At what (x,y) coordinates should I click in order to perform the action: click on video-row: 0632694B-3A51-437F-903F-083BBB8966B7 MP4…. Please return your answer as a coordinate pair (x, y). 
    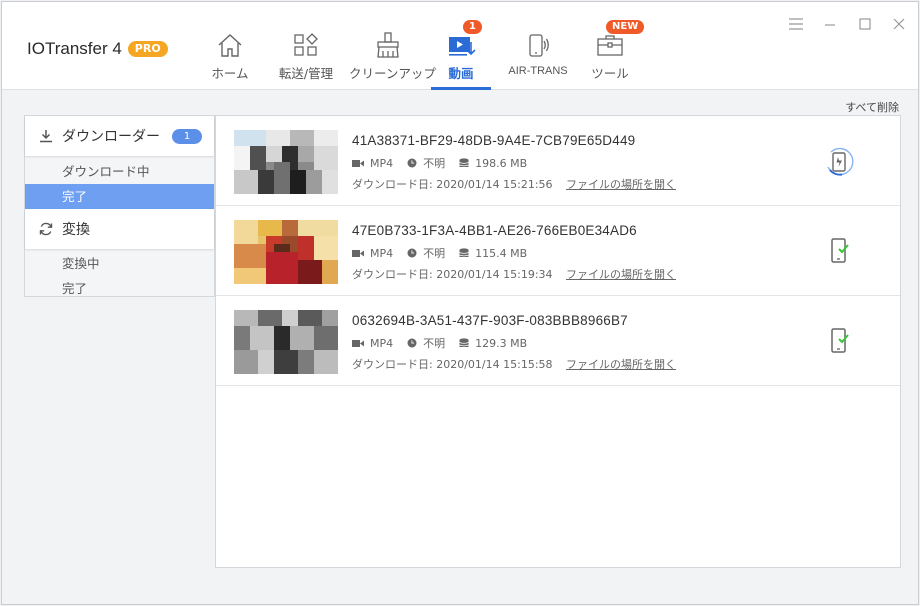
    Looking at the image, I should click on (558, 341).